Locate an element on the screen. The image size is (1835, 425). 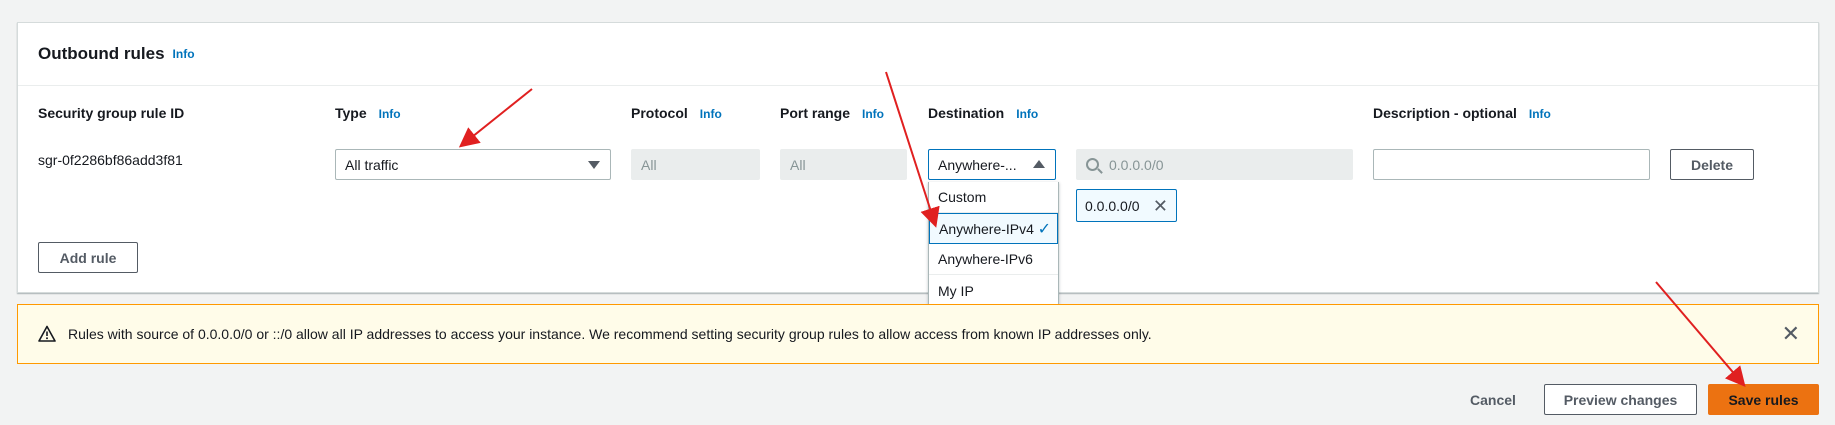
destination-option-custom: Custom is located at coordinates (993, 197).